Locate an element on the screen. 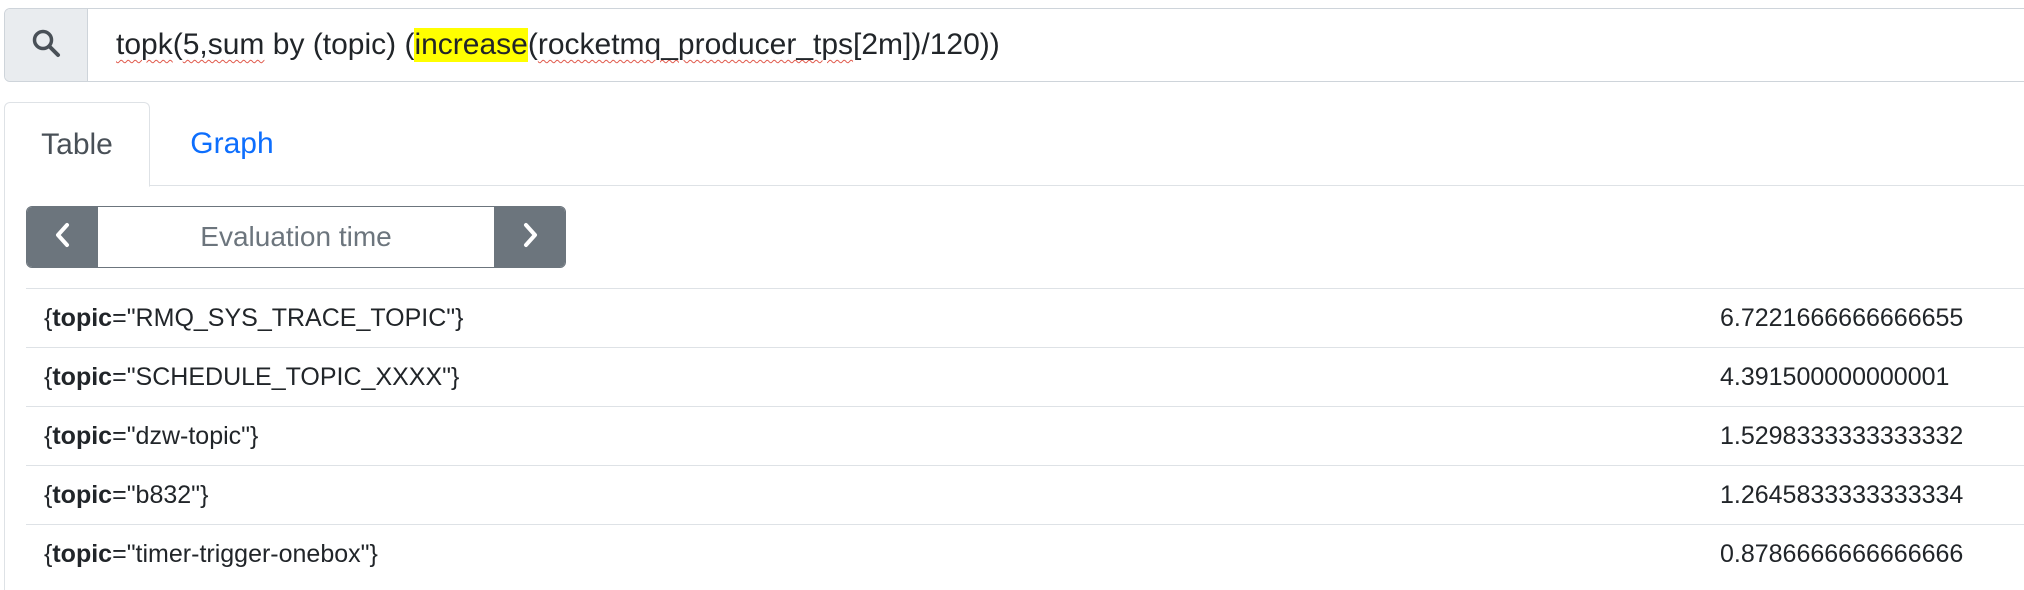 The height and width of the screenshot is (590, 2024). label-value: "dzw-topic" is located at coordinates (188, 435).